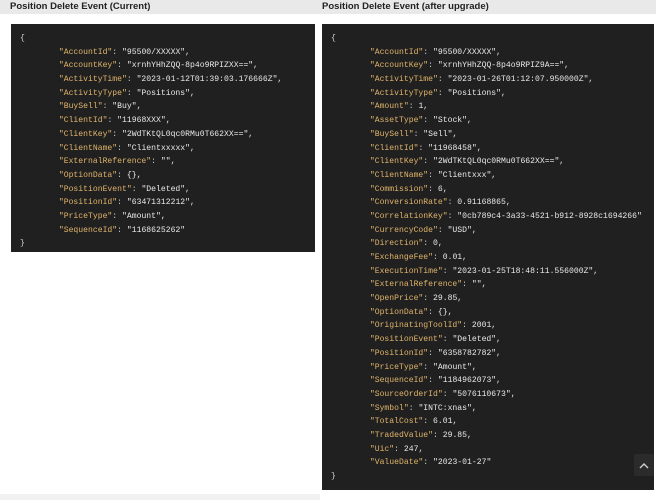 This screenshot has height=500, width=656. What do you see at coordinates (462, 463) in the screenshot?
I see `json-value: "2023-01-27"` at bounding box center [462, 463].